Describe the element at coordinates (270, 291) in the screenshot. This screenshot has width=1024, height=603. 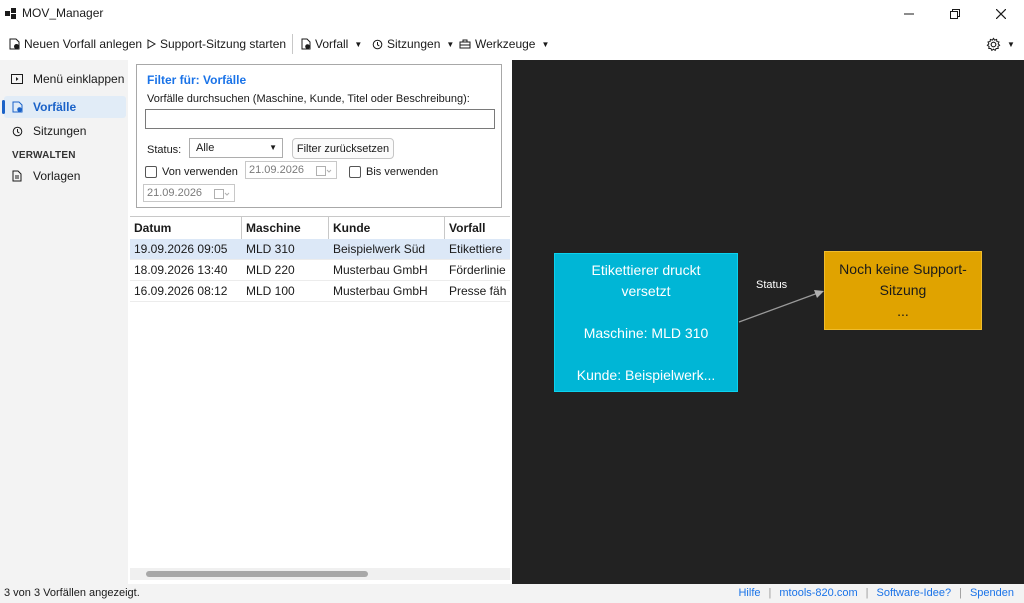
I see `table-cell: MLD 100` at that location.